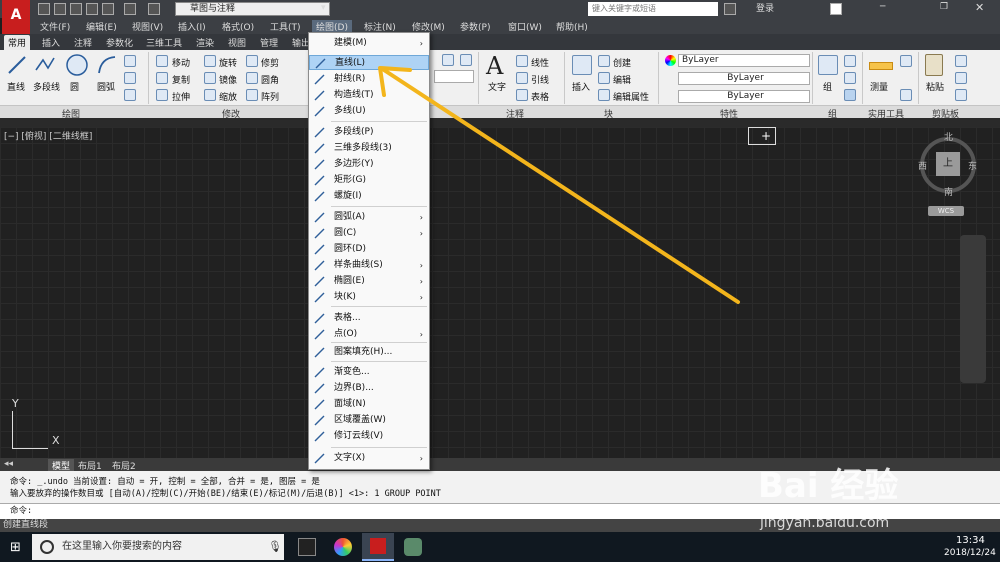 The width and height of the screenshot is (1000, 562). I want to click on create-block-label: 创建, so click(622, 62).